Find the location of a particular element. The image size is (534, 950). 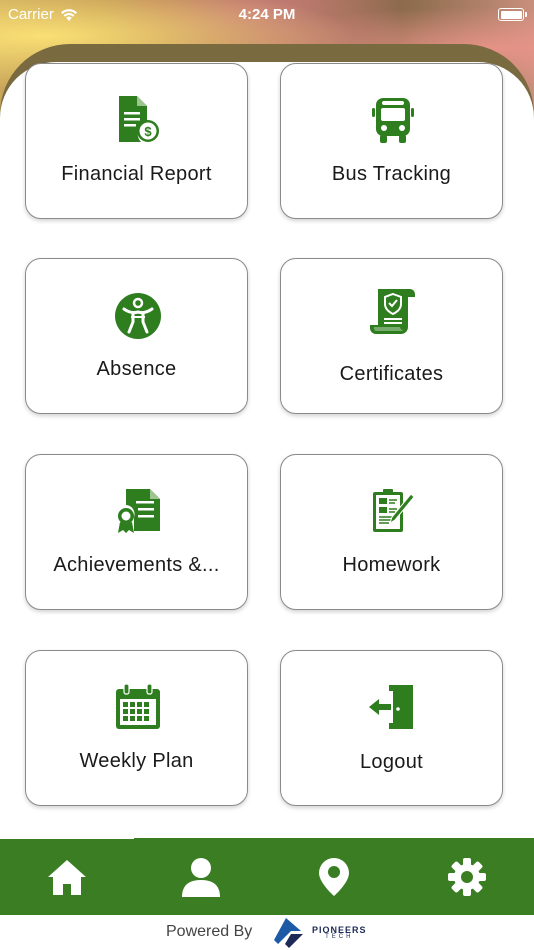

status-bar: Carrier 4:24 PM is located at coordinates (267, 15).